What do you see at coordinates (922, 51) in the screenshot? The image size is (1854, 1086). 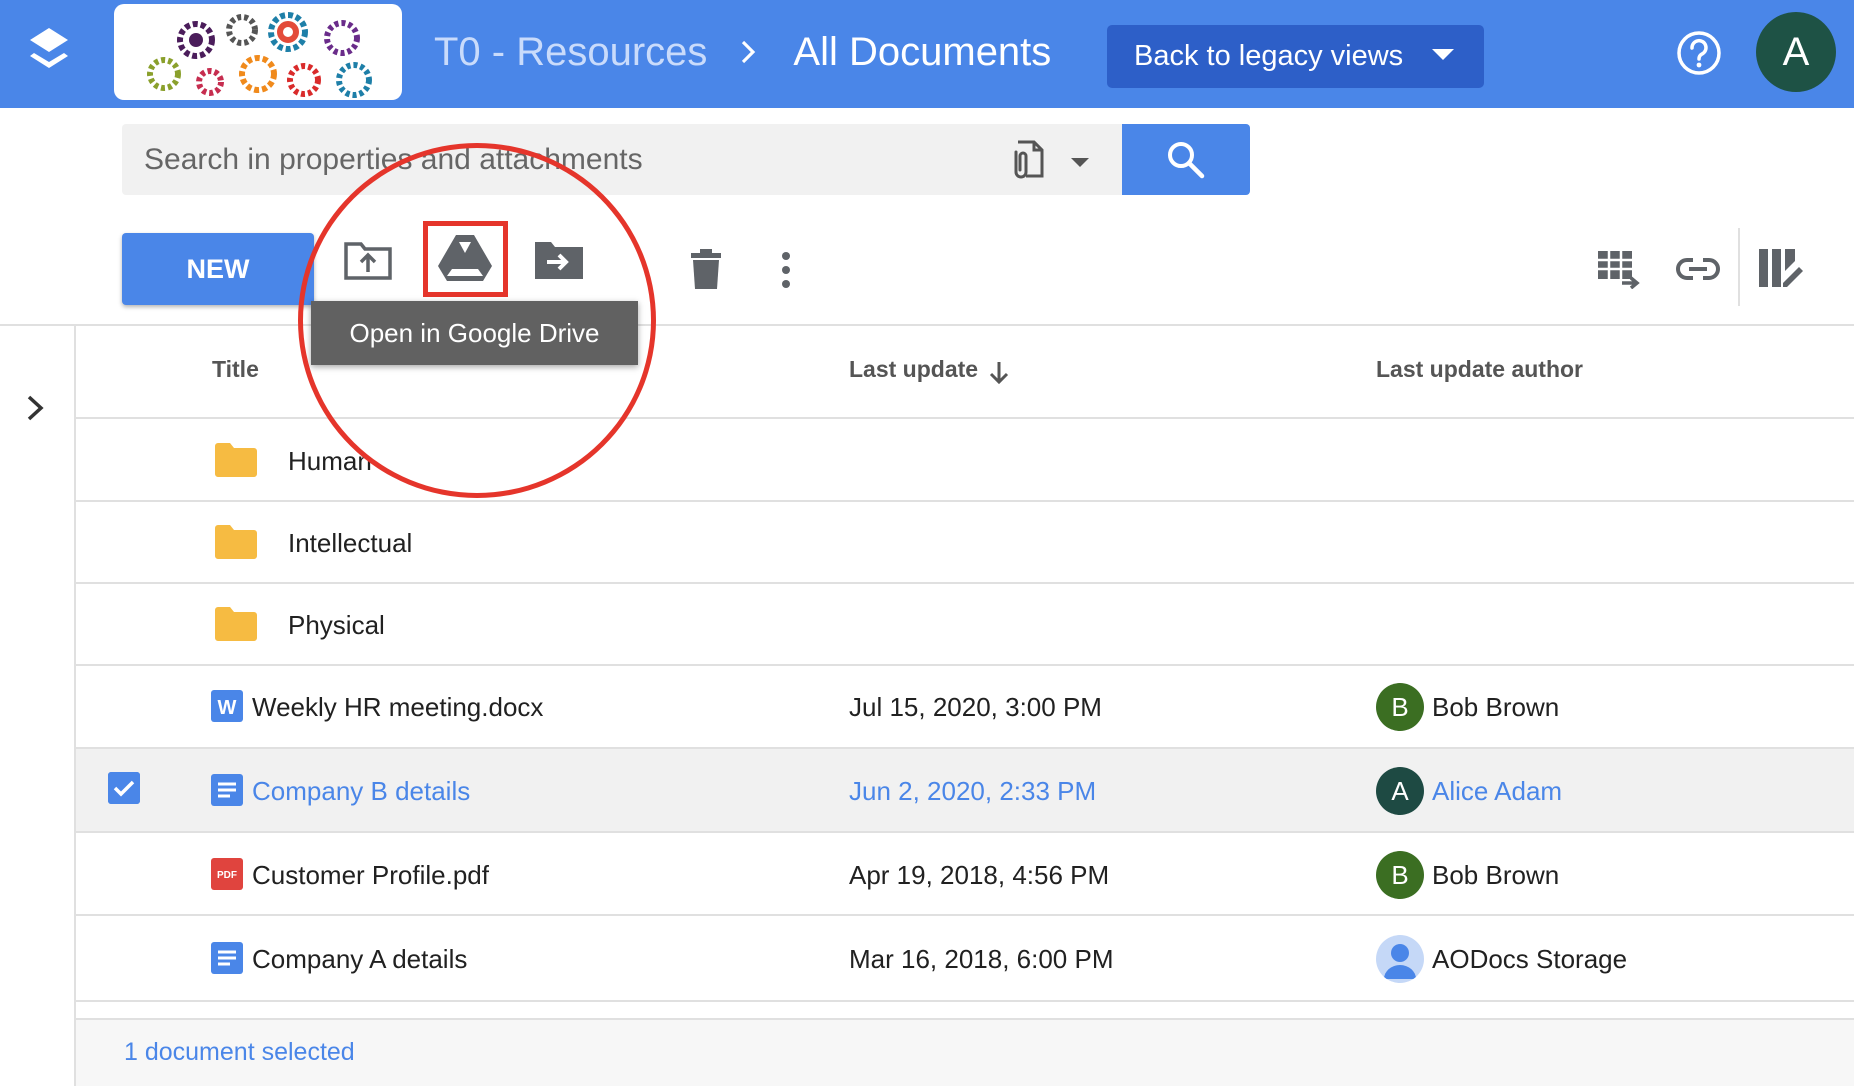 I see `page-title: All Documents` at bounding box center [922, 51].